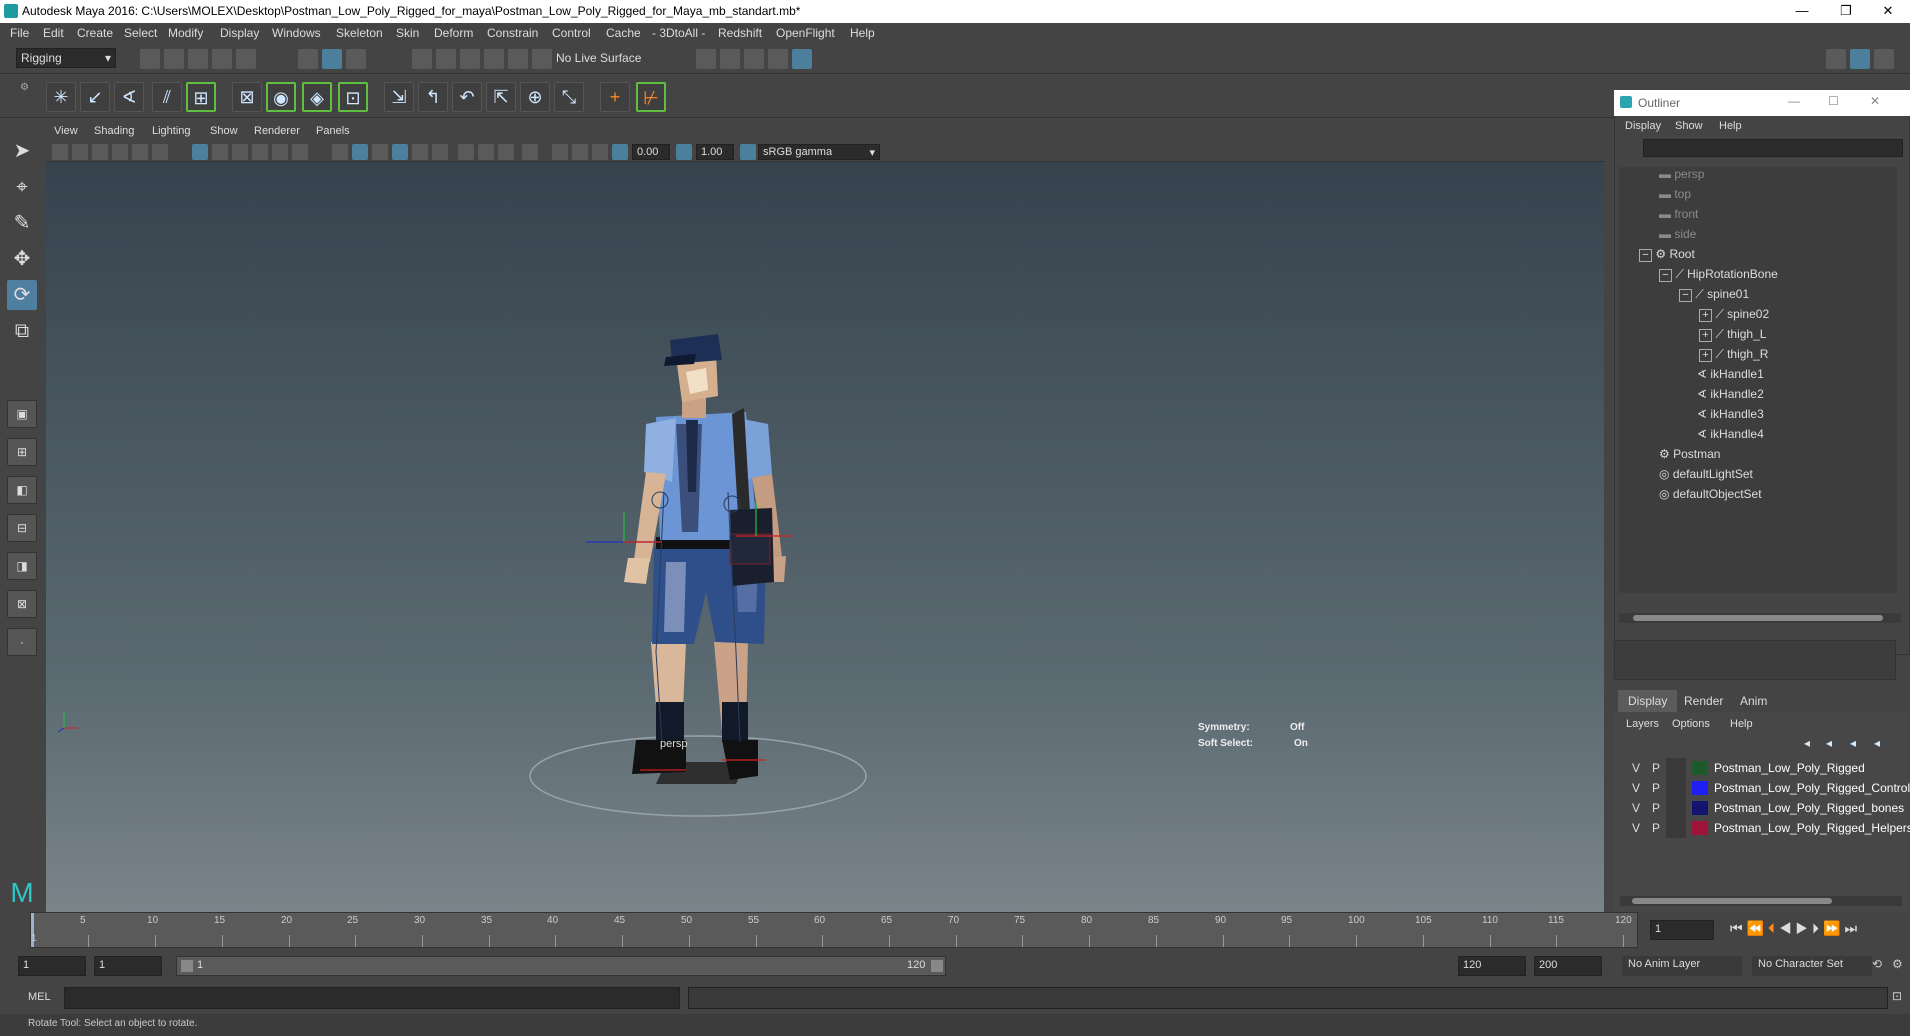  I want to click on select-hierarchy-icon, so click(308, 59).